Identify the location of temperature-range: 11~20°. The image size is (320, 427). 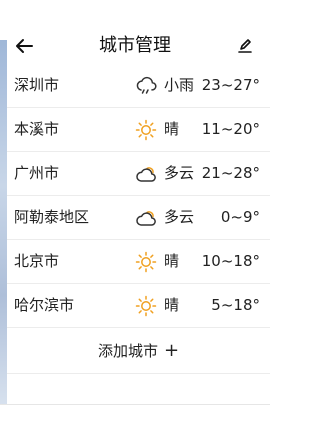
(230, 129).